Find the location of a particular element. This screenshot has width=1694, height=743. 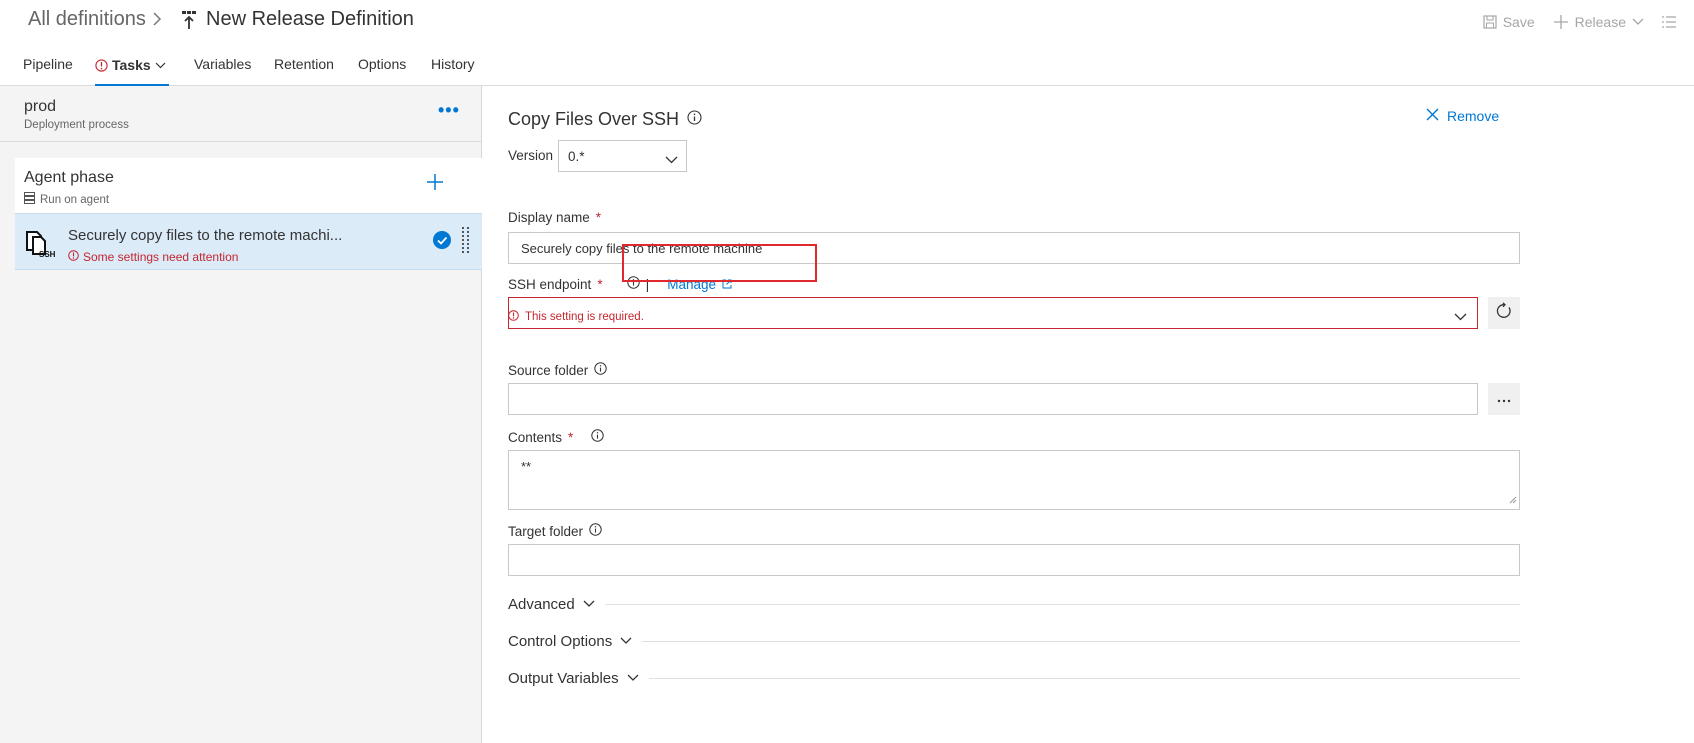

tab-pipeline: Pipeline is located at coordinates (48, 71).